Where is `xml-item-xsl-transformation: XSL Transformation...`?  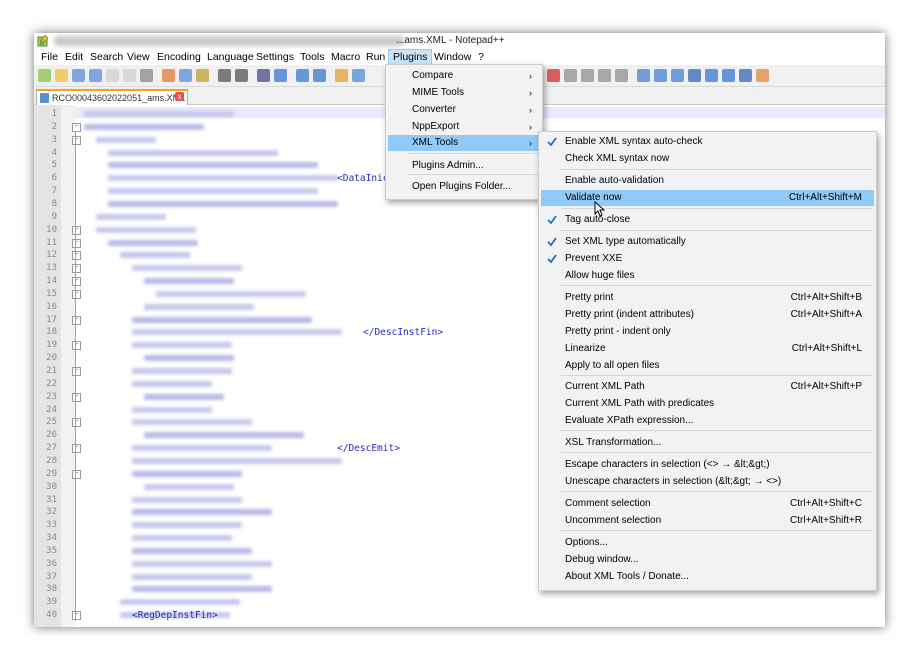
xml-item-xsl-transformation: XSL Transformation... is located at coordinates (707, 443).